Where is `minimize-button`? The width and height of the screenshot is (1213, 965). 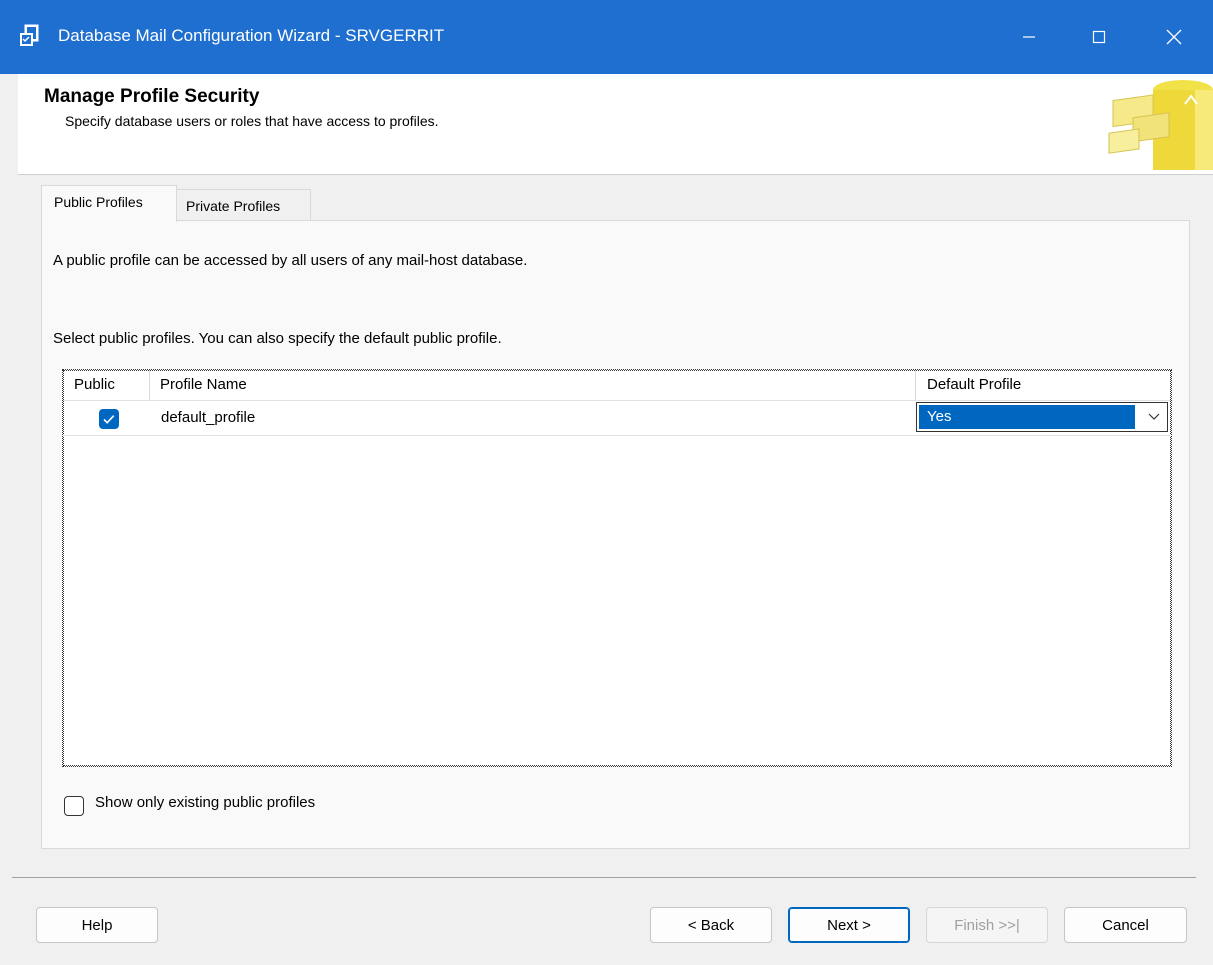
minimize-button is located at coordinates (1029, 37).